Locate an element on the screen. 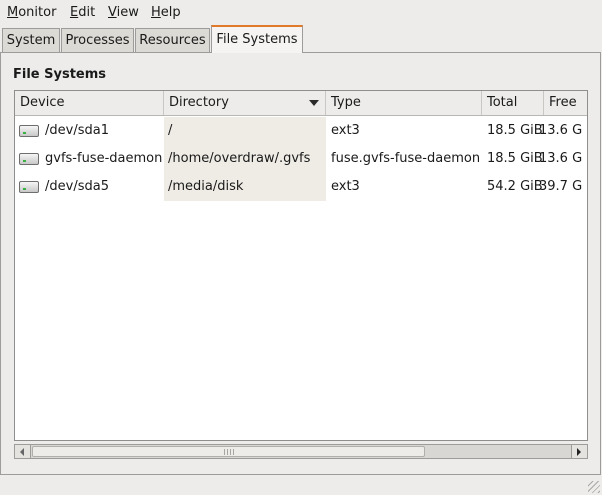  tab-processes: Processes is located at coordinates (97, 40).